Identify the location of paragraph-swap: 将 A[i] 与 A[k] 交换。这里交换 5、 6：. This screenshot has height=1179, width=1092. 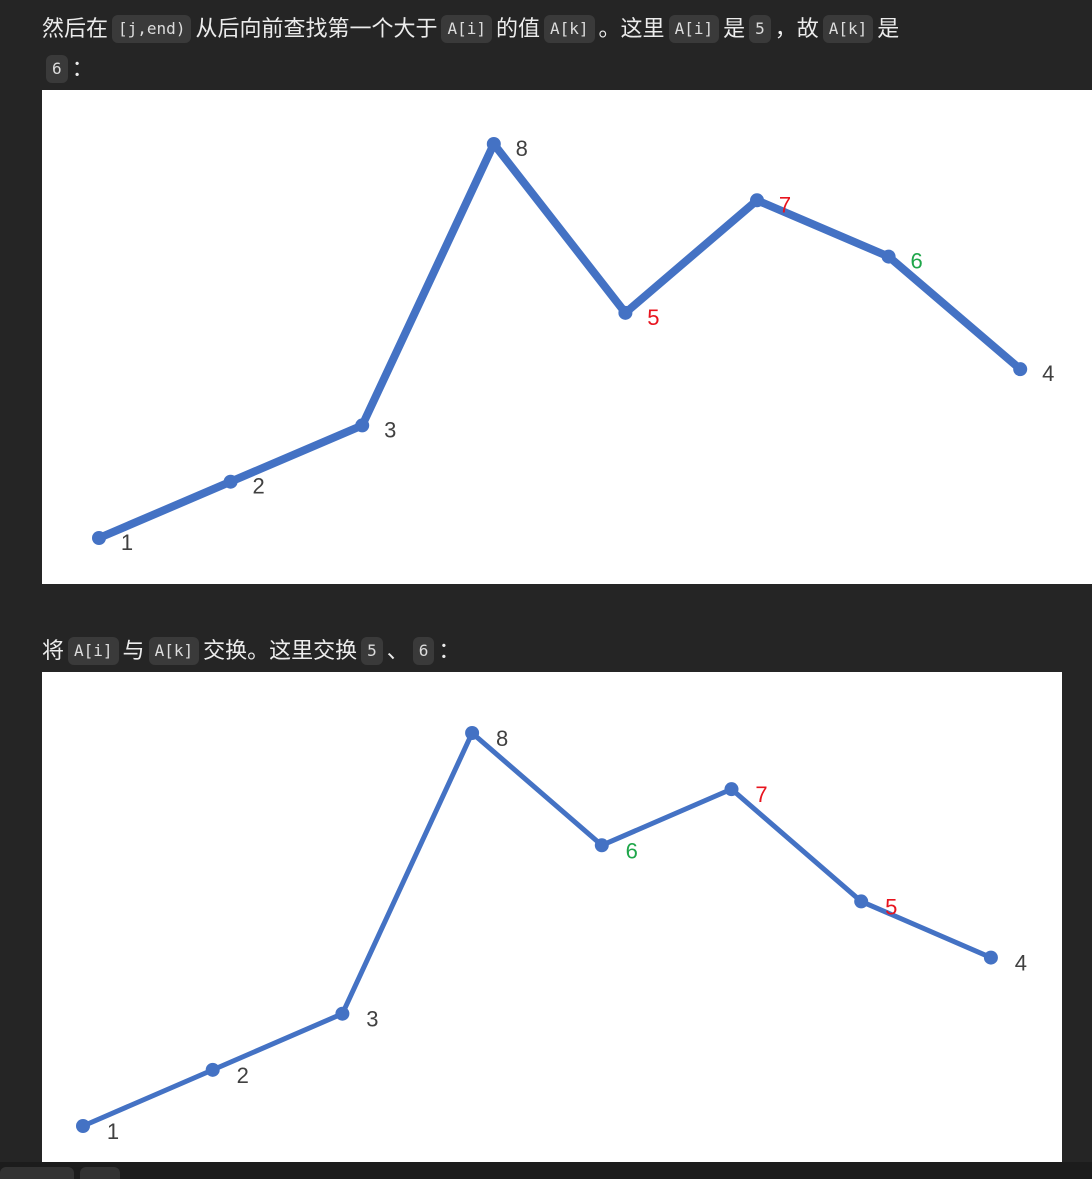
(251, 652).